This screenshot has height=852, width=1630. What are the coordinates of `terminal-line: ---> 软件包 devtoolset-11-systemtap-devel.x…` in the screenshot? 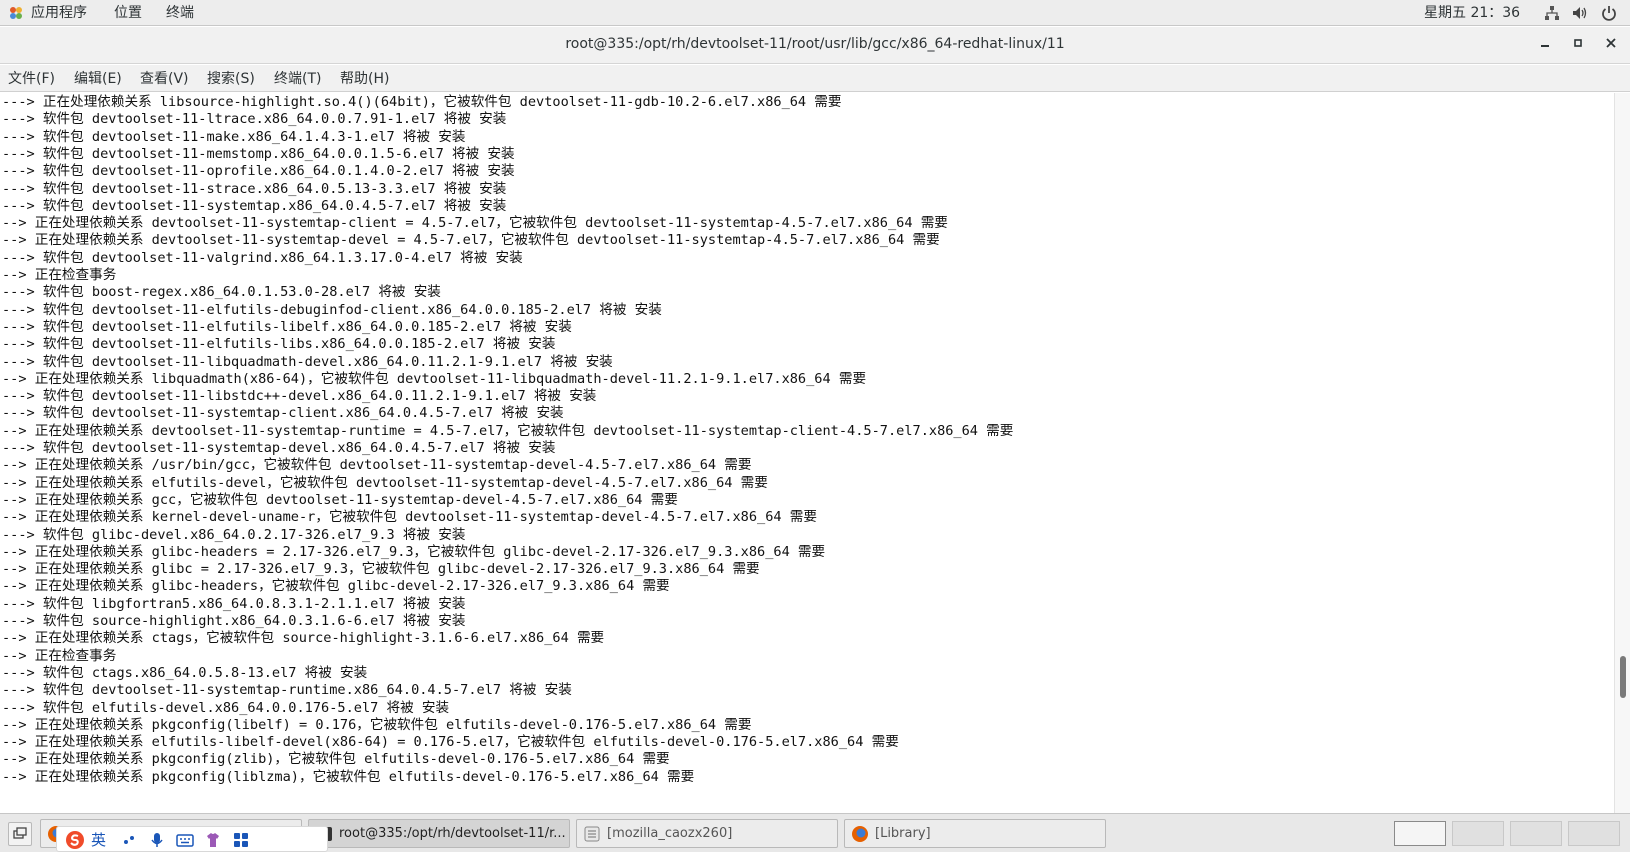 It's located at (279, 448).